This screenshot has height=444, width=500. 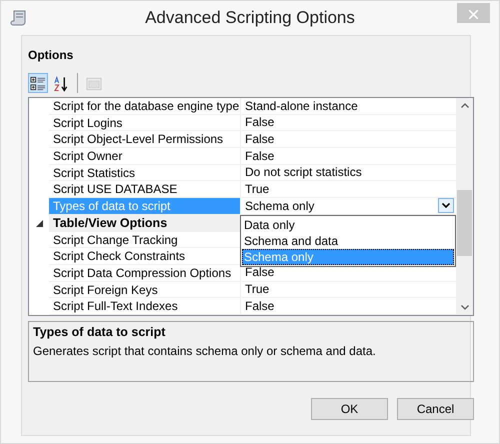 I want to click on property-name: Script Statistics, so click(x=145, y=173).